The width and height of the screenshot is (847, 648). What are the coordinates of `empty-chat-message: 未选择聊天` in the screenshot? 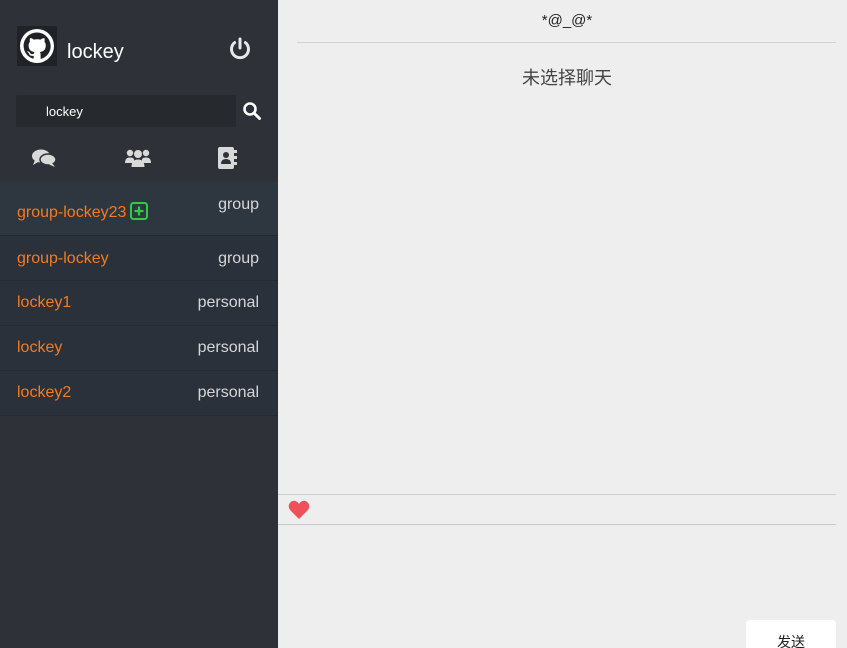 It's located at (567, 78).